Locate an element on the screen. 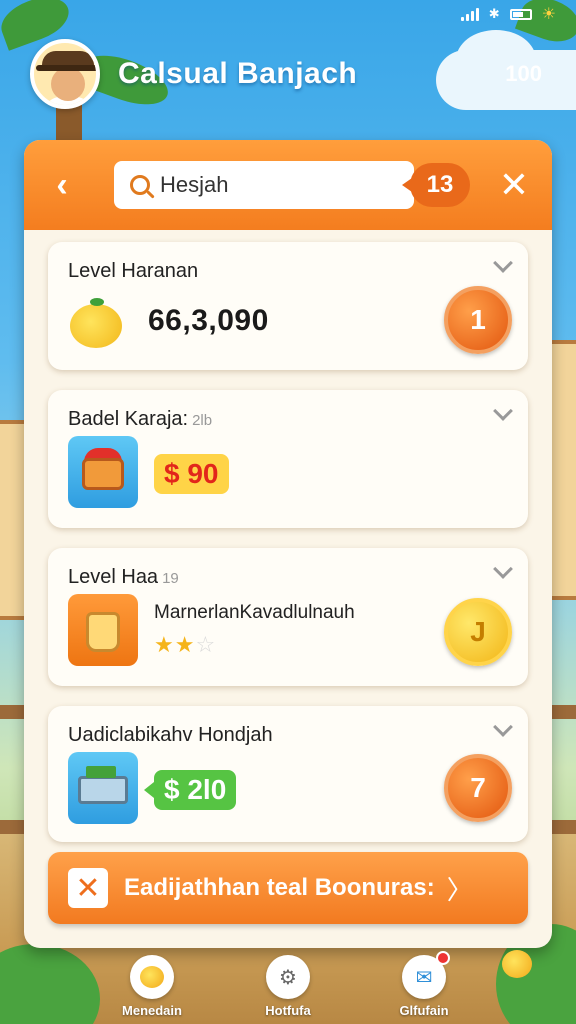 The height and width of the screenshot is (1024, 576). card-title: Level Haranan is located at coordinates (133, 271).